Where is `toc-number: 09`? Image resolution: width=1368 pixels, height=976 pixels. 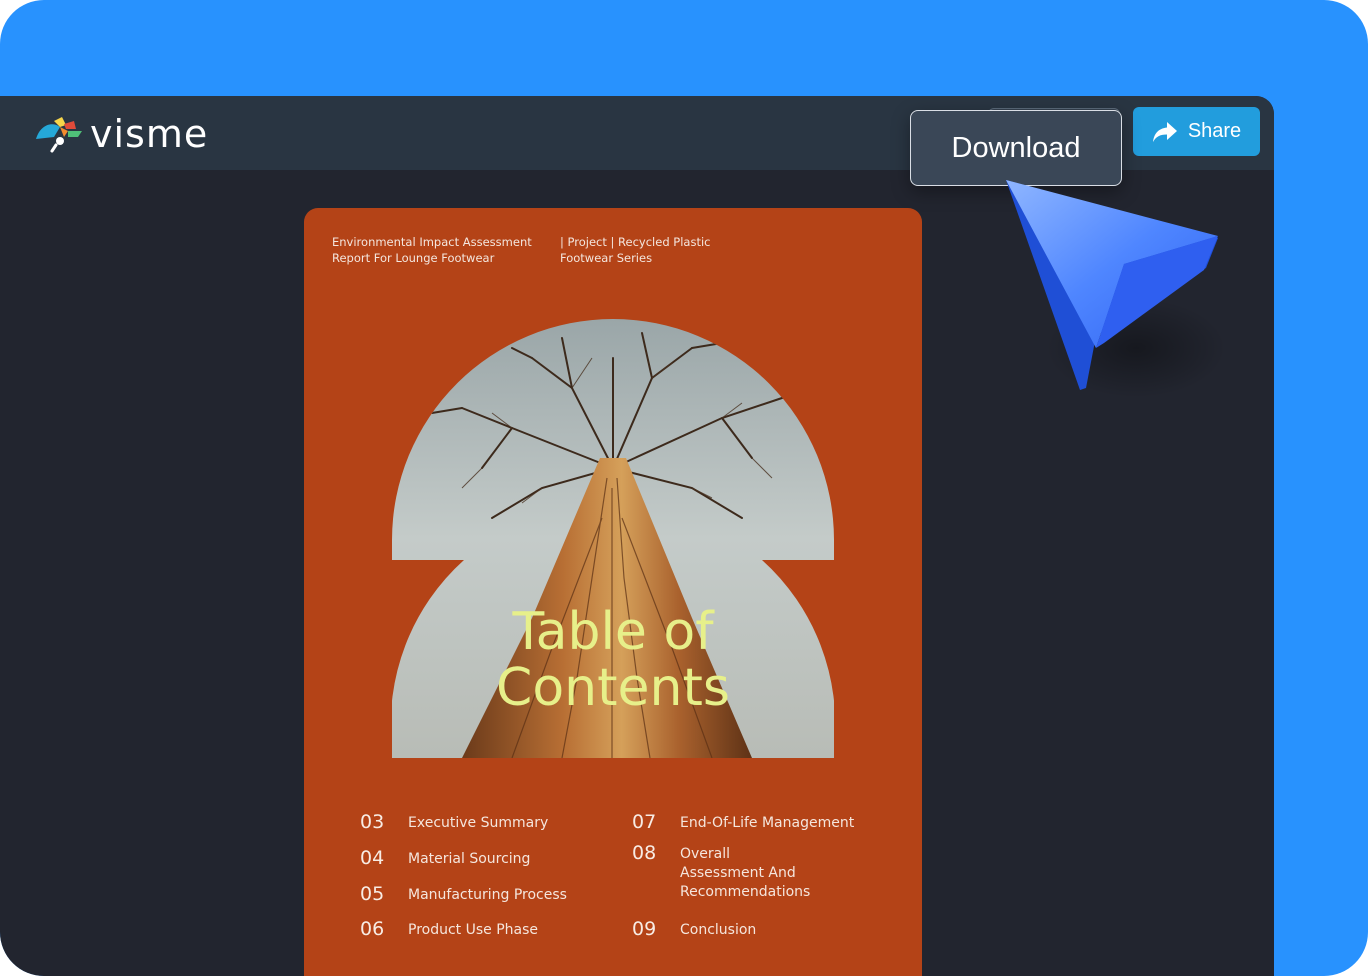 toc-number: 09 is located at coordinates (644, 929).